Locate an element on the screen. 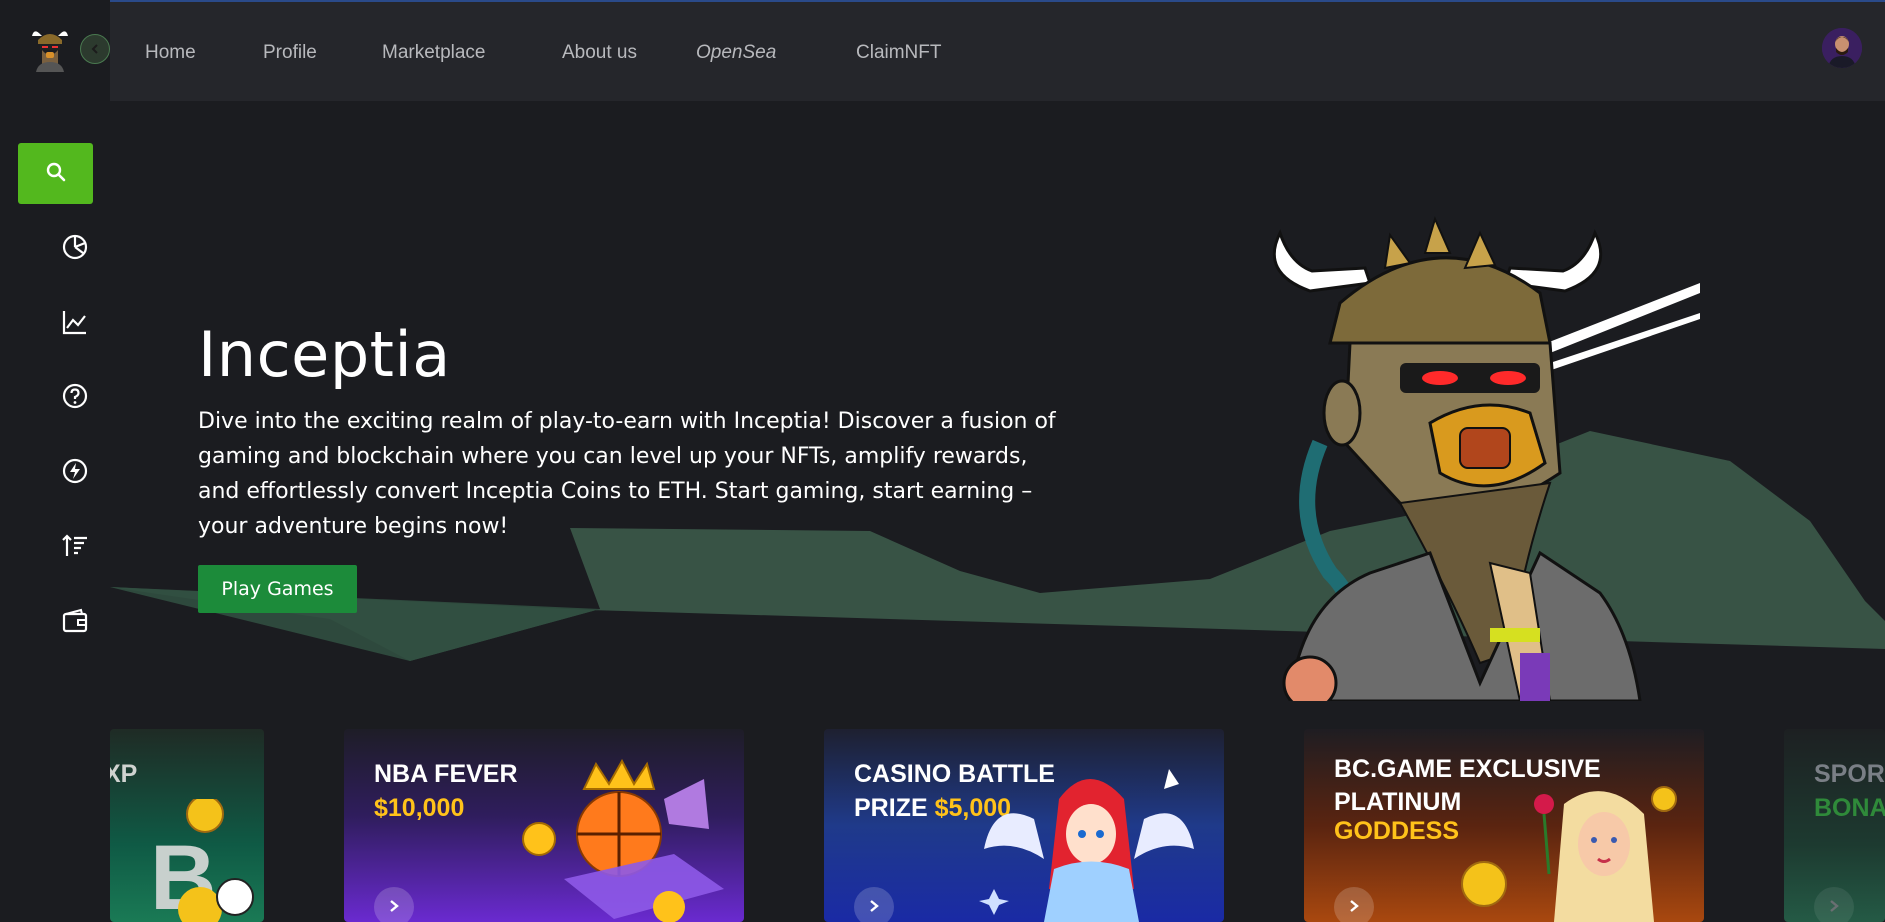 The height and width of the screenshot is (922, 1885). sidebar-item-stats is located at coordinates (75, 324).